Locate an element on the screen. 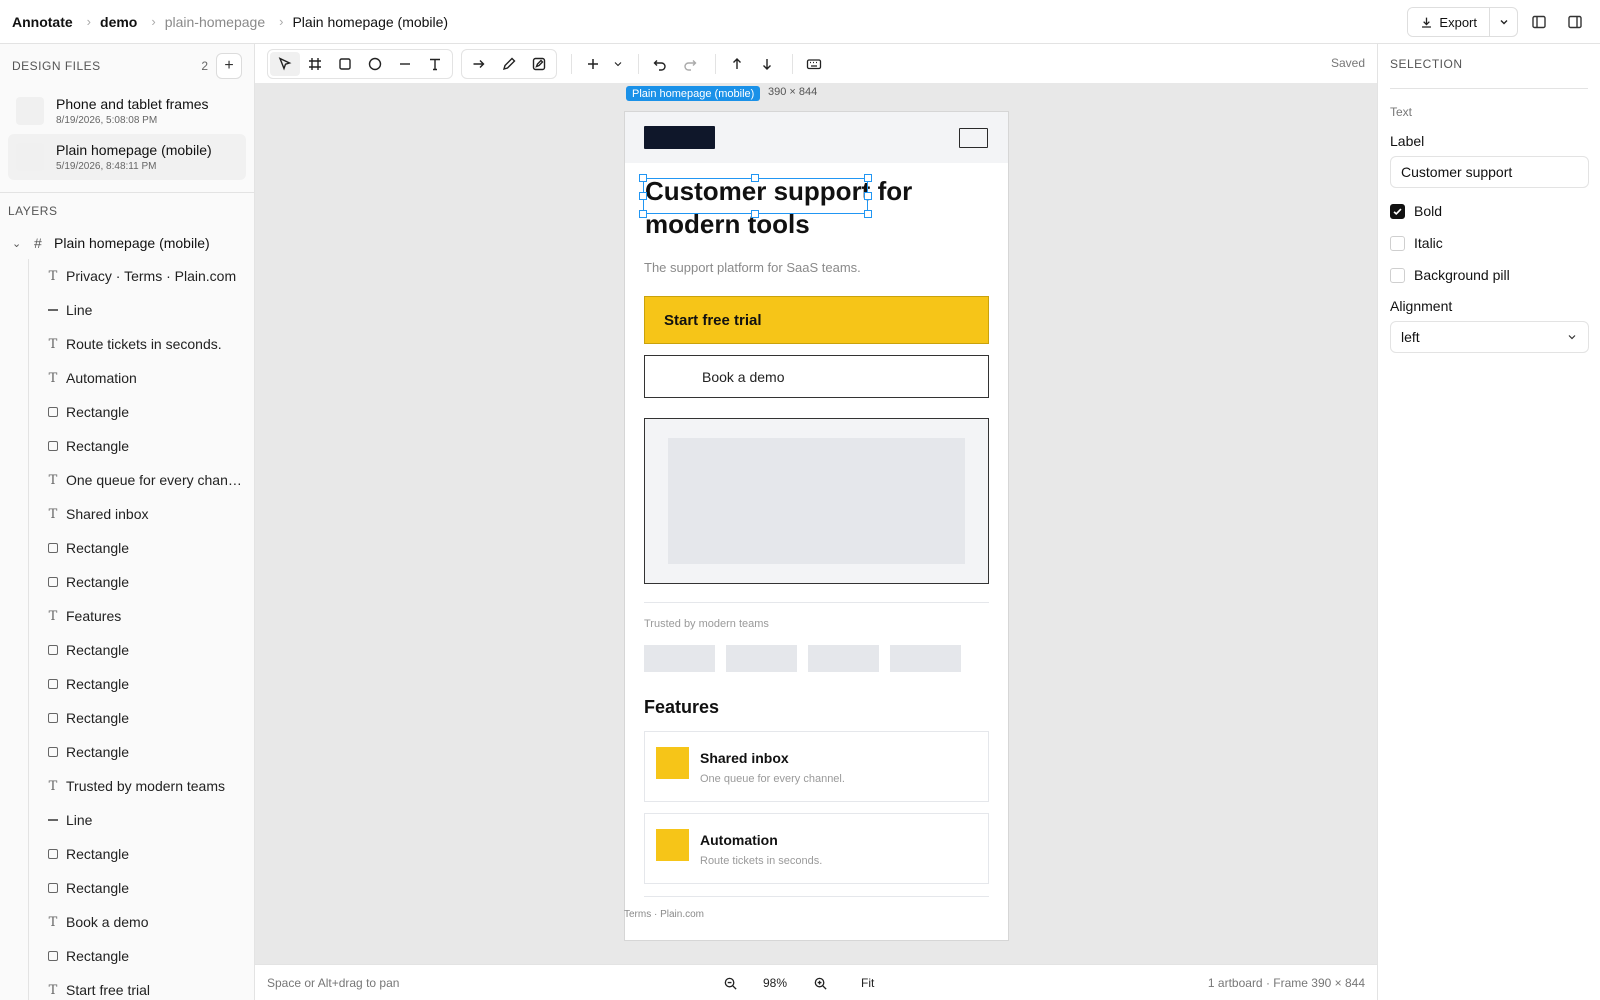  pill-checkbox-row: Background pill is located at coordinates (1489, 275).